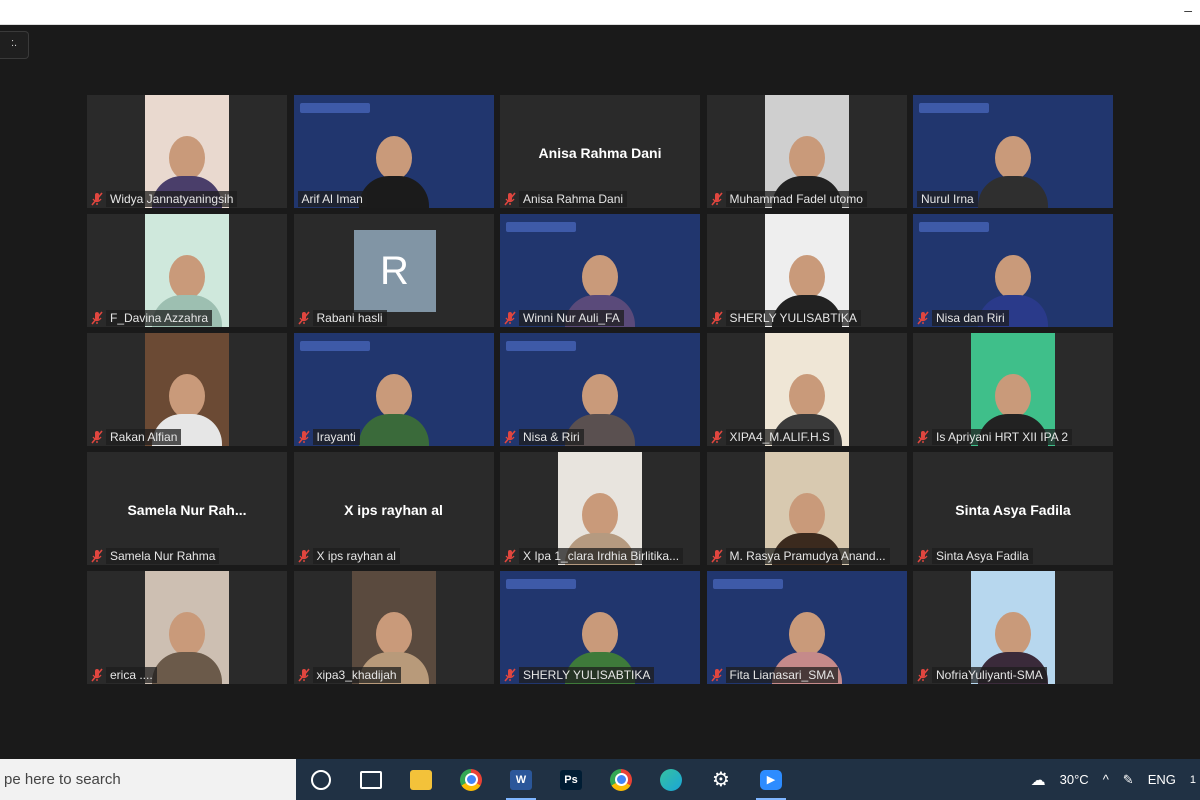 Image resolution: width=1200 pixels, height=800 pixels. What do you see at coordinates (807, 199) in the screenshot?
I see `name-bar: Muhammad Fadel utomo` at bounding box center [807, 199].